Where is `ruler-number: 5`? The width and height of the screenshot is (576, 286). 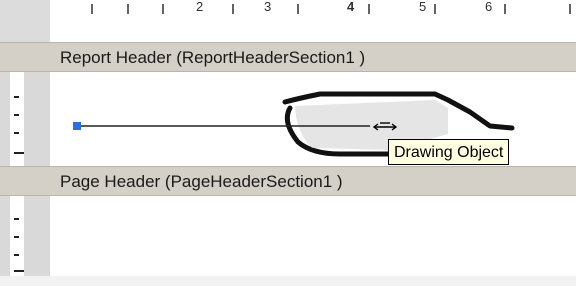 ruler-number: 5 is located at coordinates (423, 7).